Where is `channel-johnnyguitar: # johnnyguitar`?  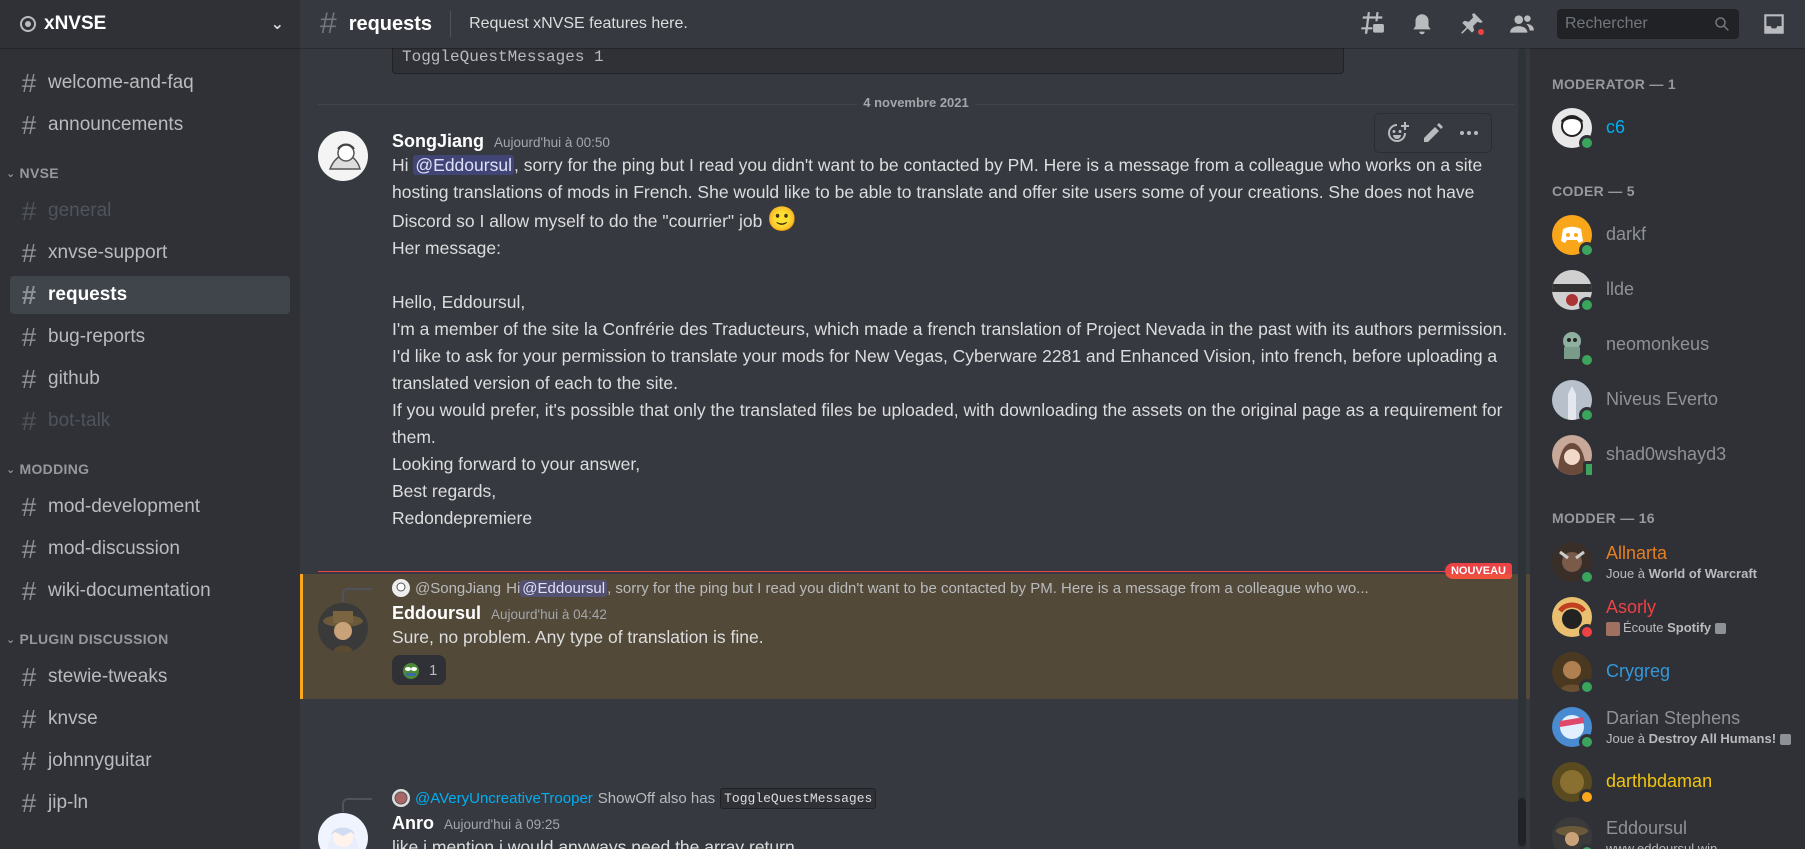 channel-johnnyguitar: # johnnyguitar is located at coordinates (150, 761).